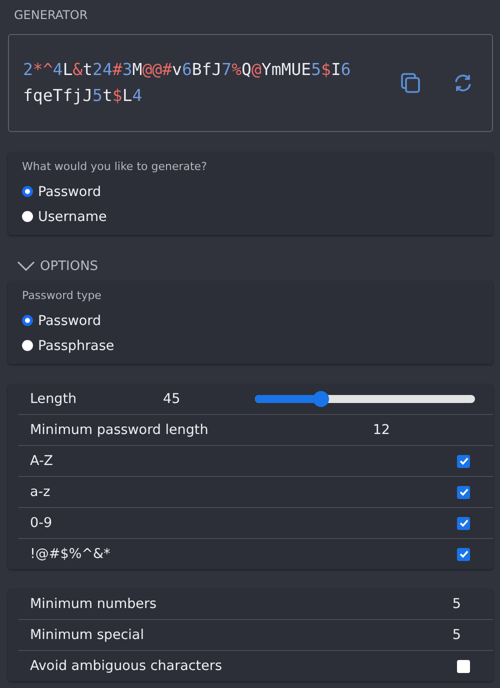 This screenshot has width=500, height=688. What do you see at coordinates (172, 399) in the screenshot?
I see `setting-value: 45` at bounding box center [172, 399].